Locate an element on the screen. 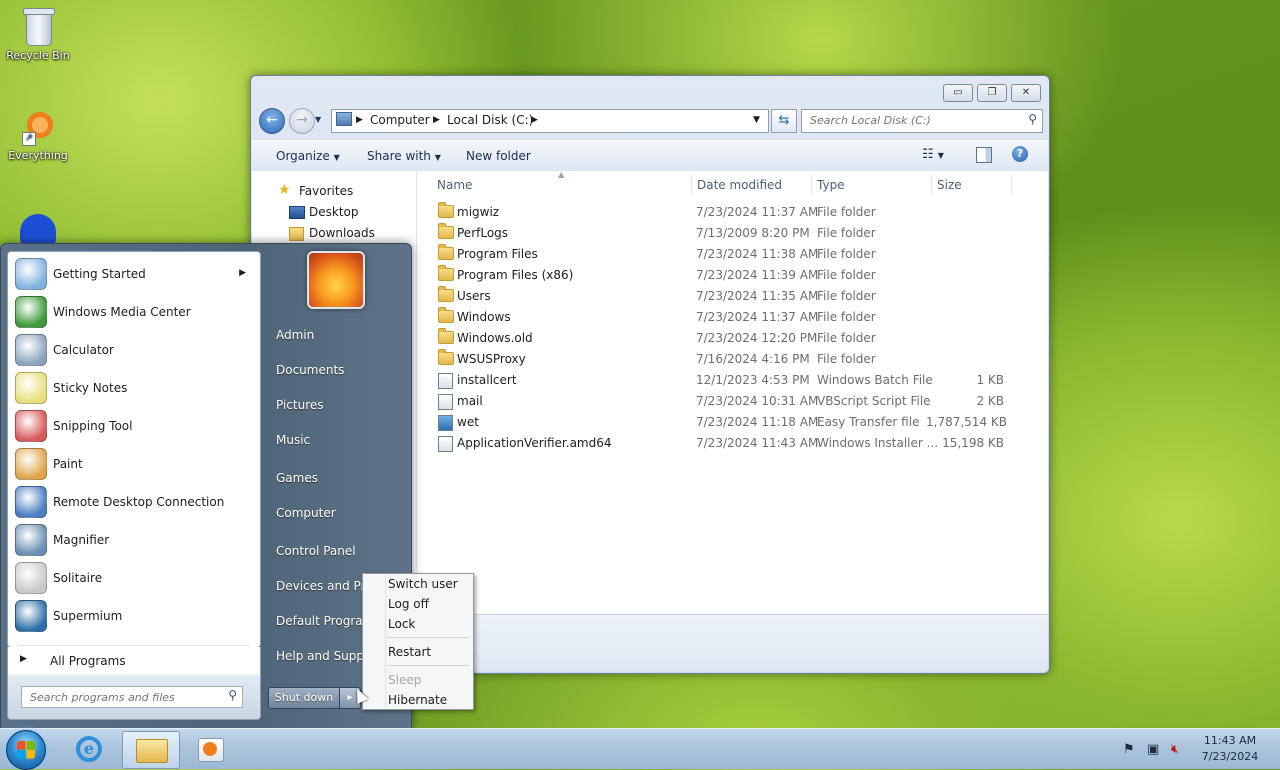 Image resolution: width=1280 pixels, height=770 pixels. action-center-flag-icon: ⚑ is located at coordinates (1129, 749).